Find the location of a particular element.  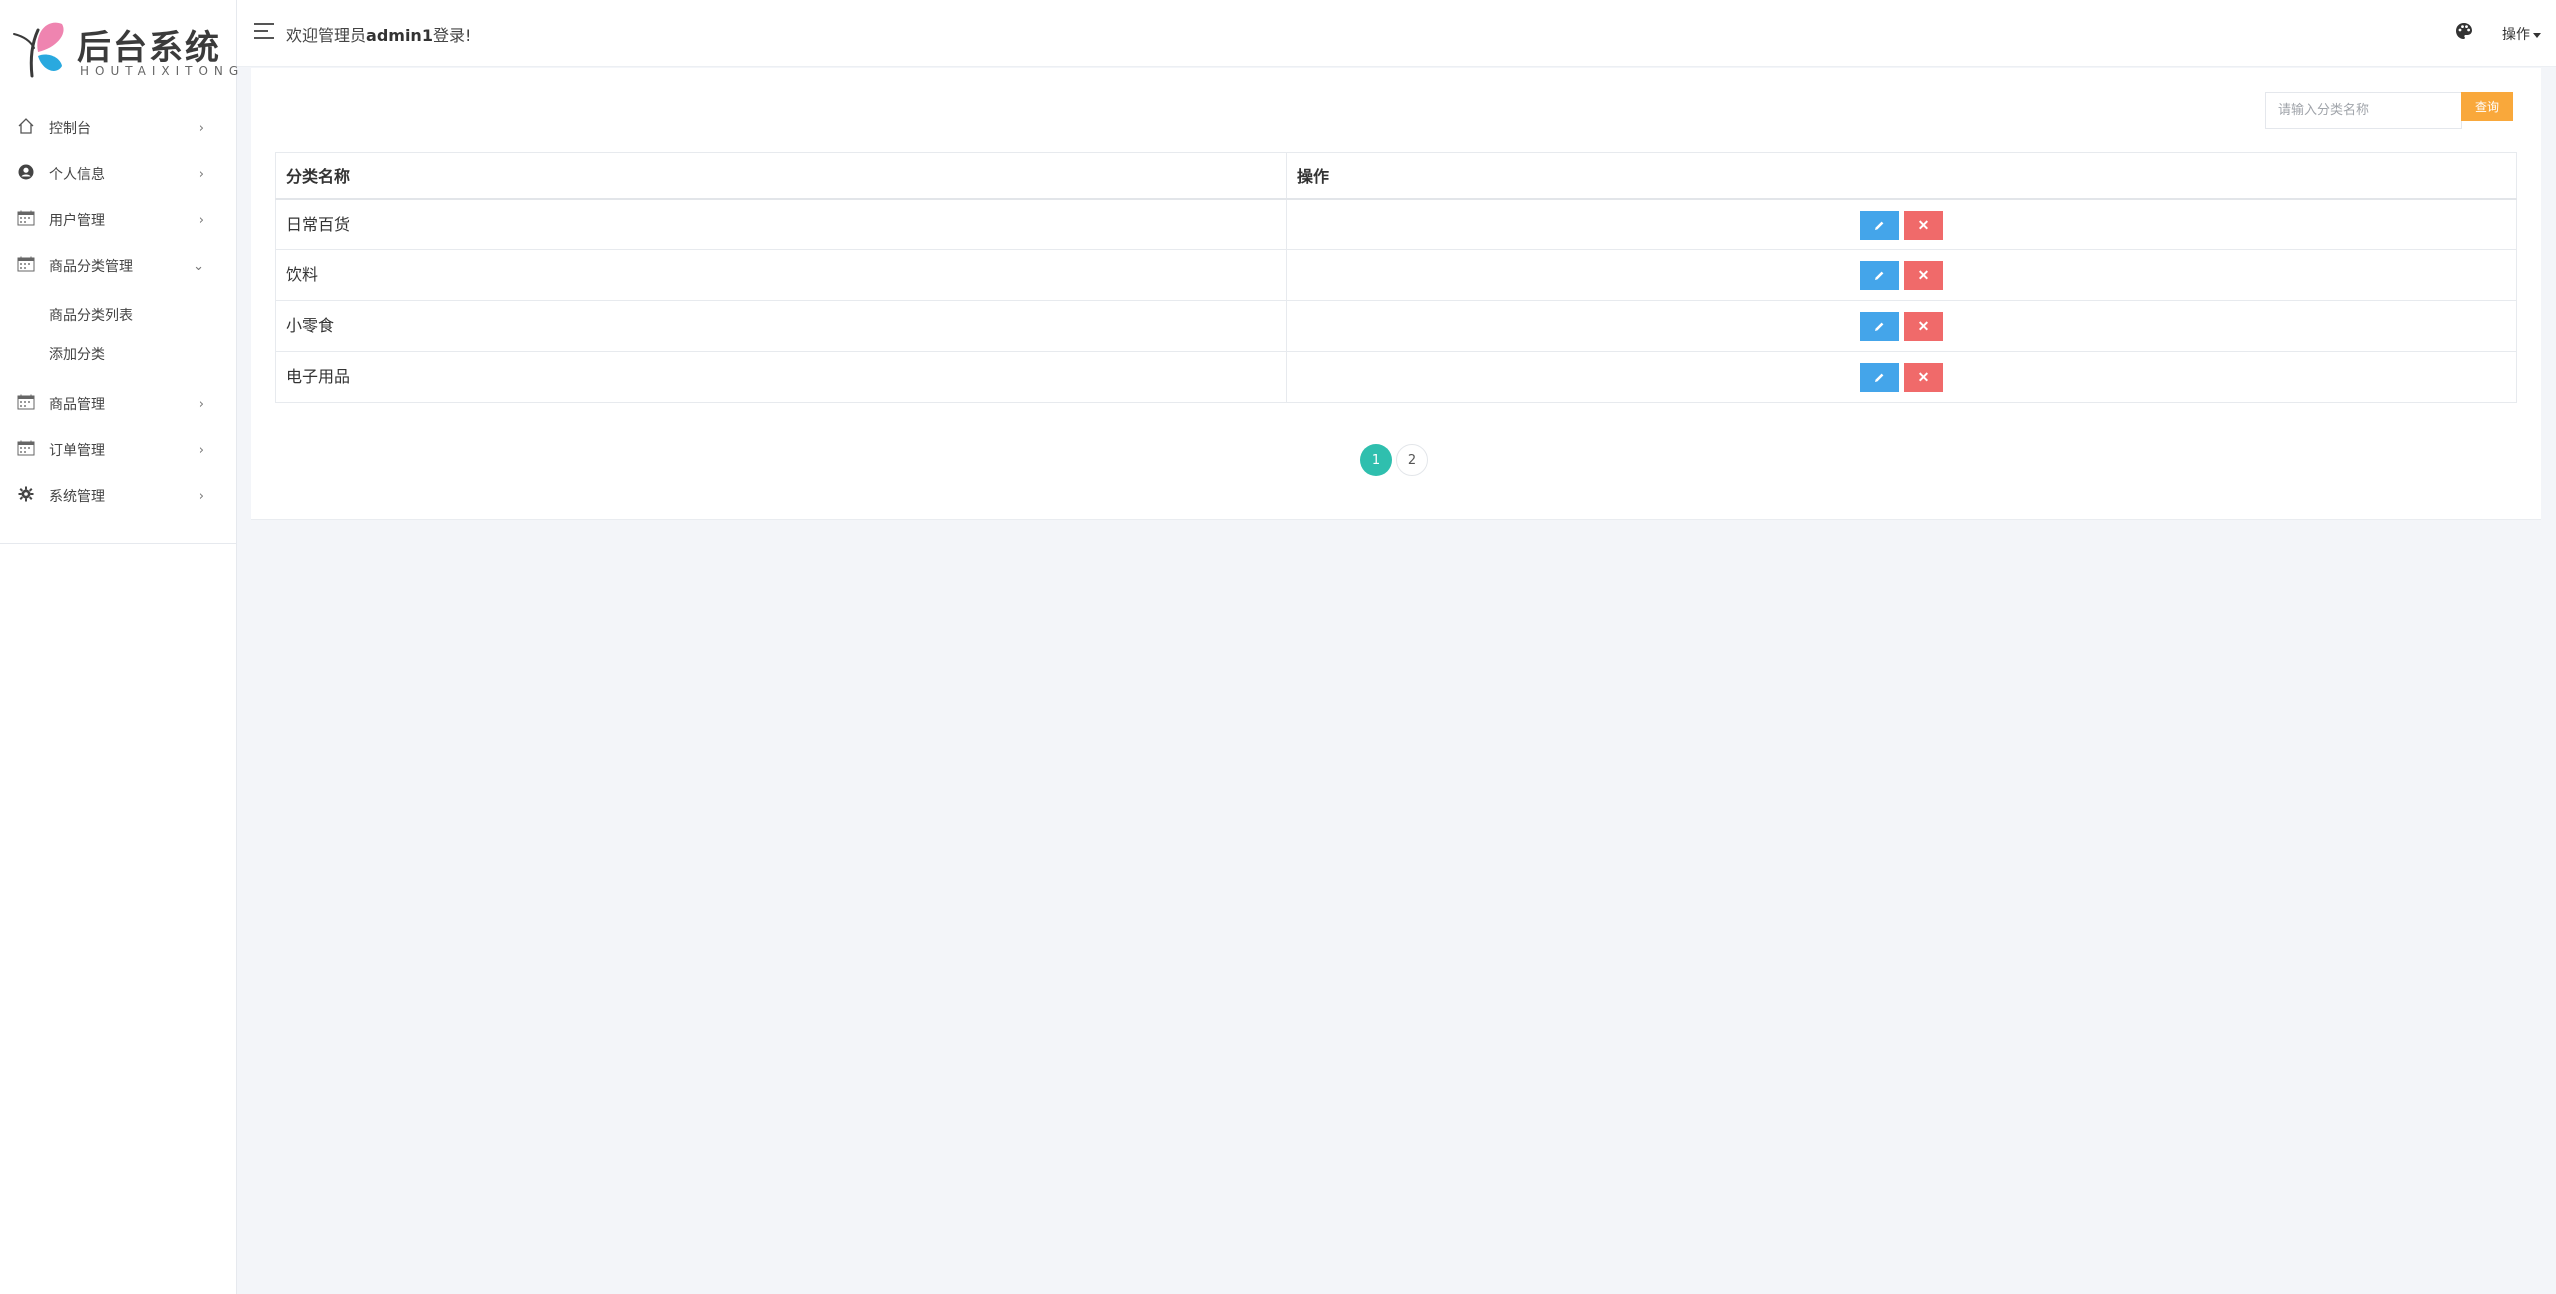

sidebar-item-users: 用户管理 › is located at coordinates (118, 220).